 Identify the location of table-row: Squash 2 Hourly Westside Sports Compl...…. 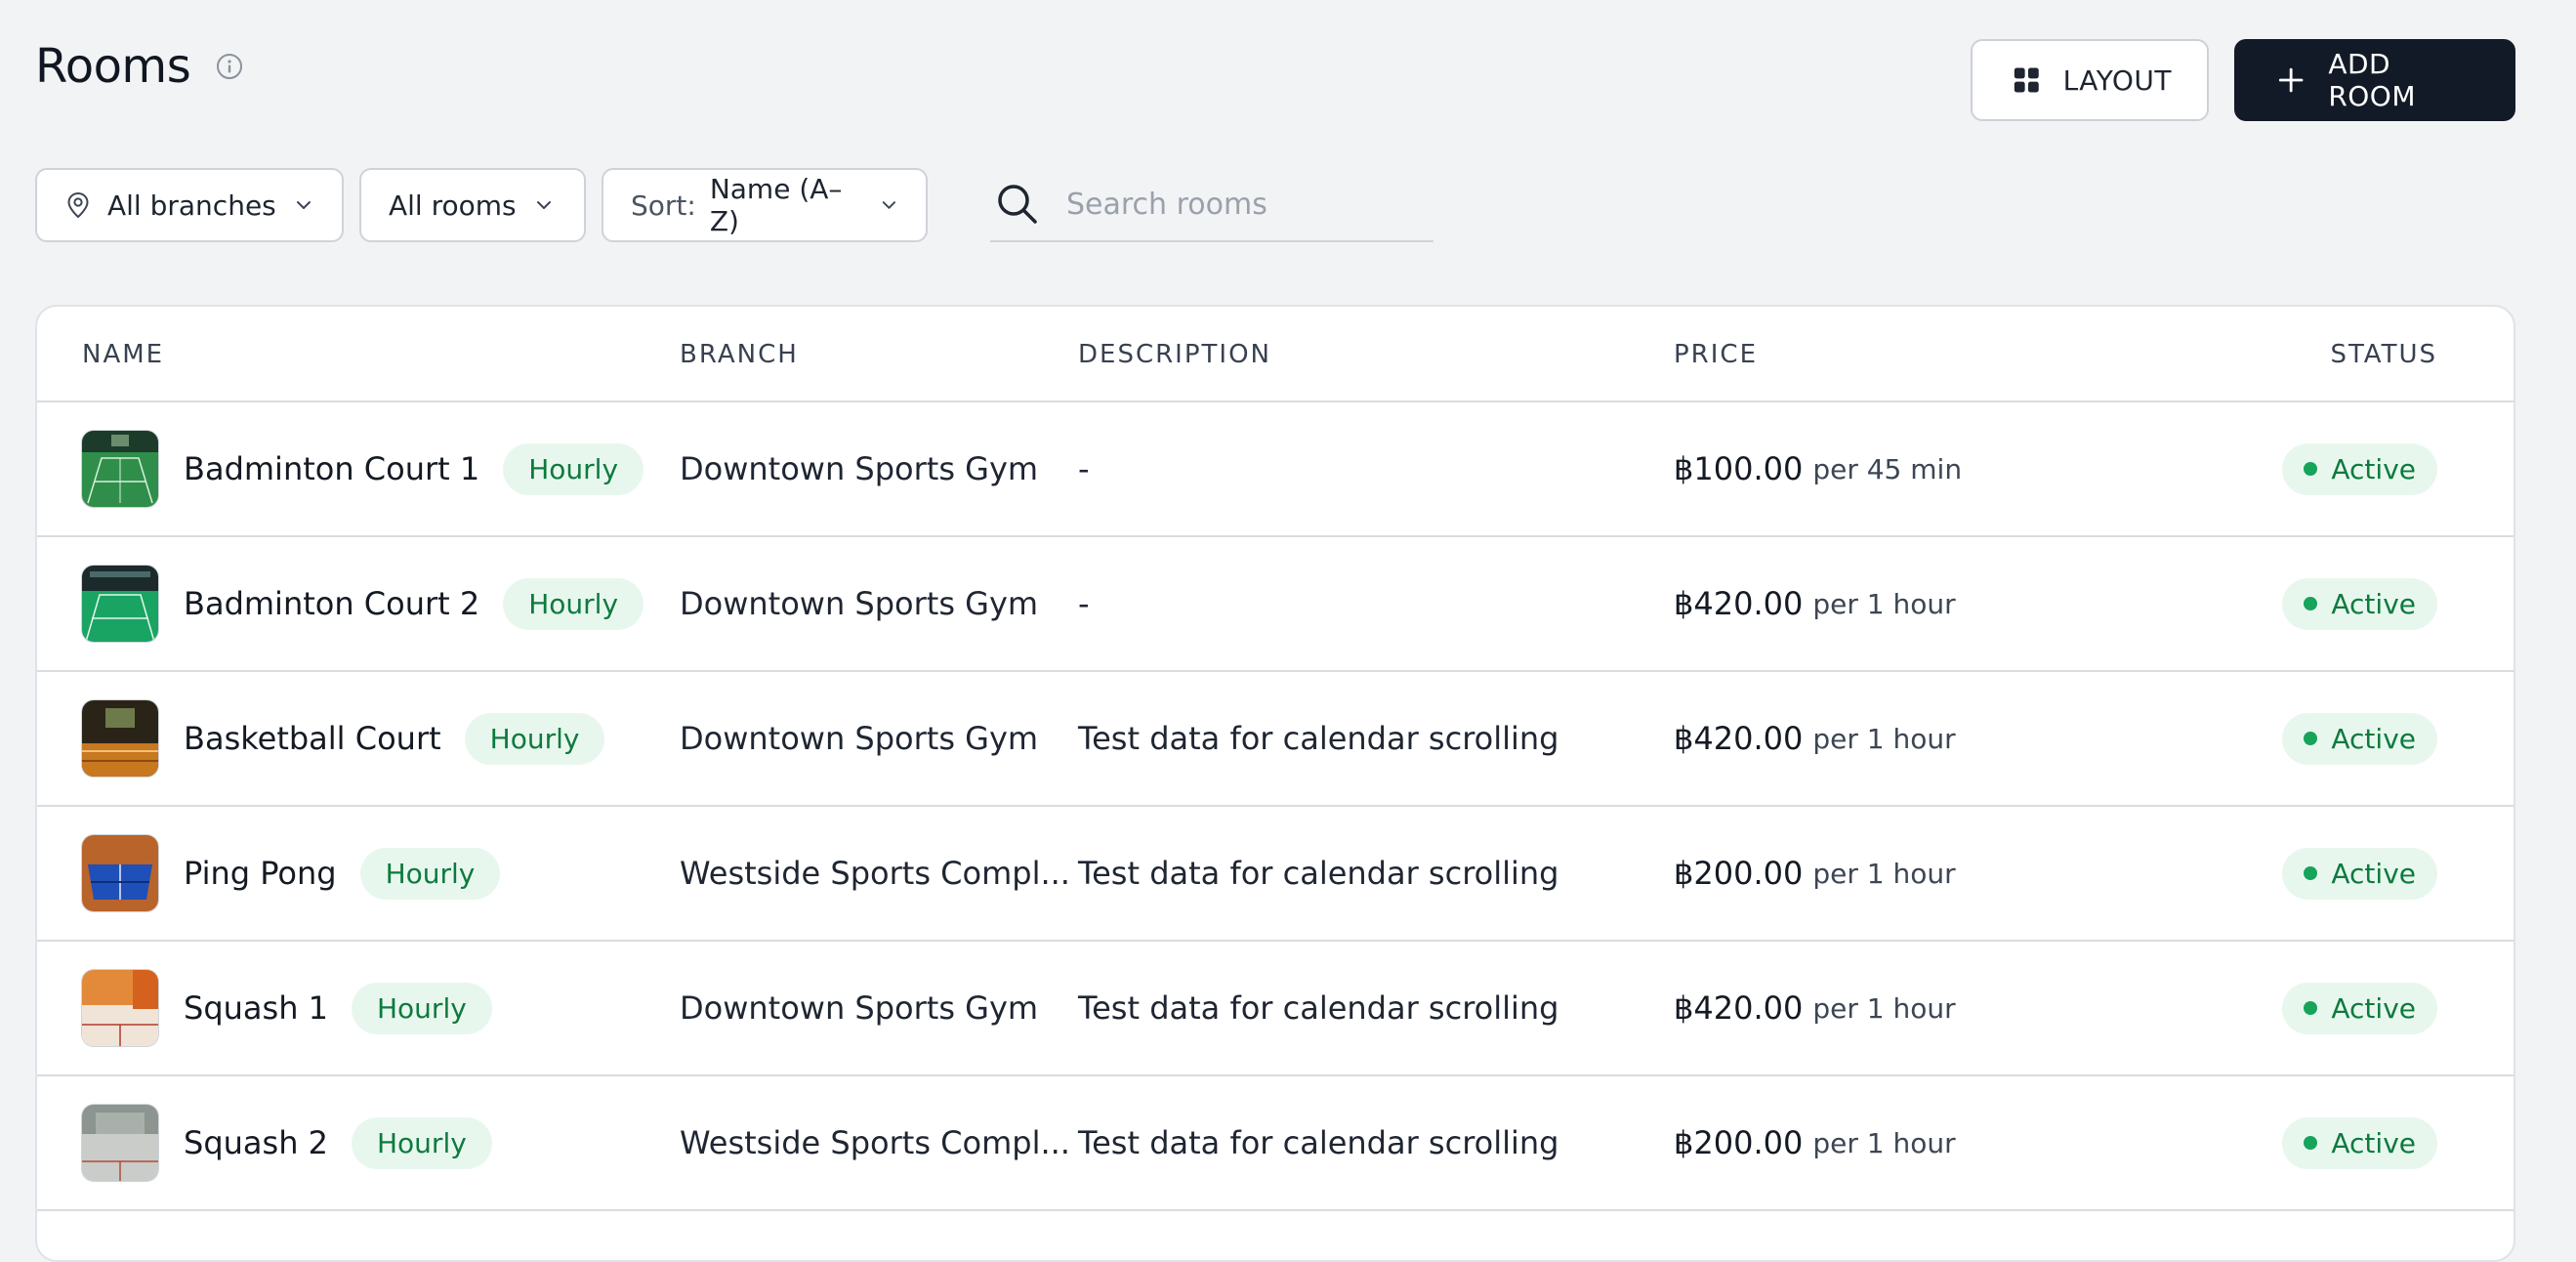
(1275, 1143).